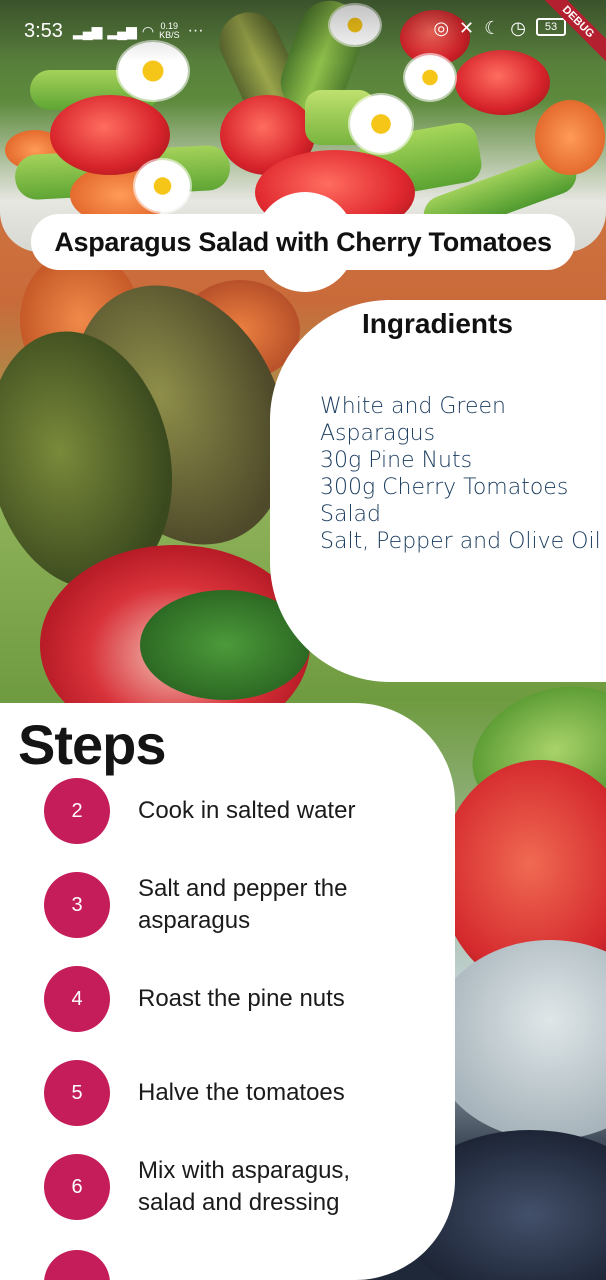 Image resolution: width=606 pixels, height=1280 pixels. Describe the element at coordinates (467, 28) in the screenshot. I see `mute-icon: ✕` at that location.